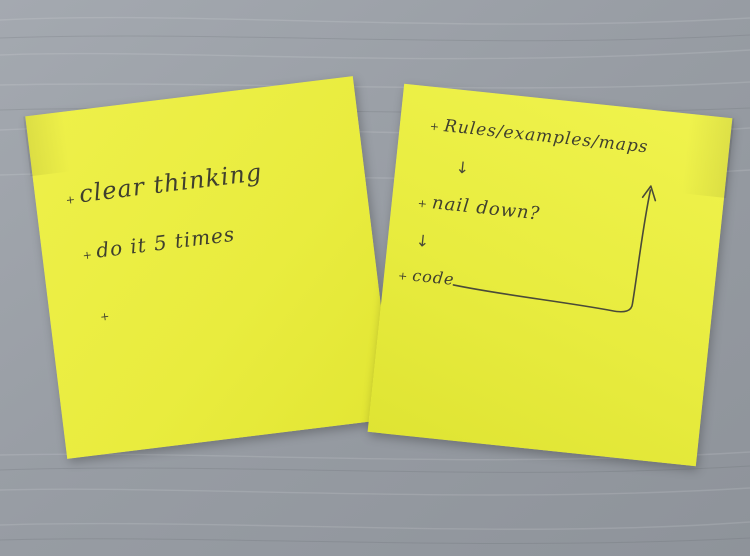 Image resolution: width=750 pixels, height=556 pixels. I want to click on note-line: +, so click(107, 316).